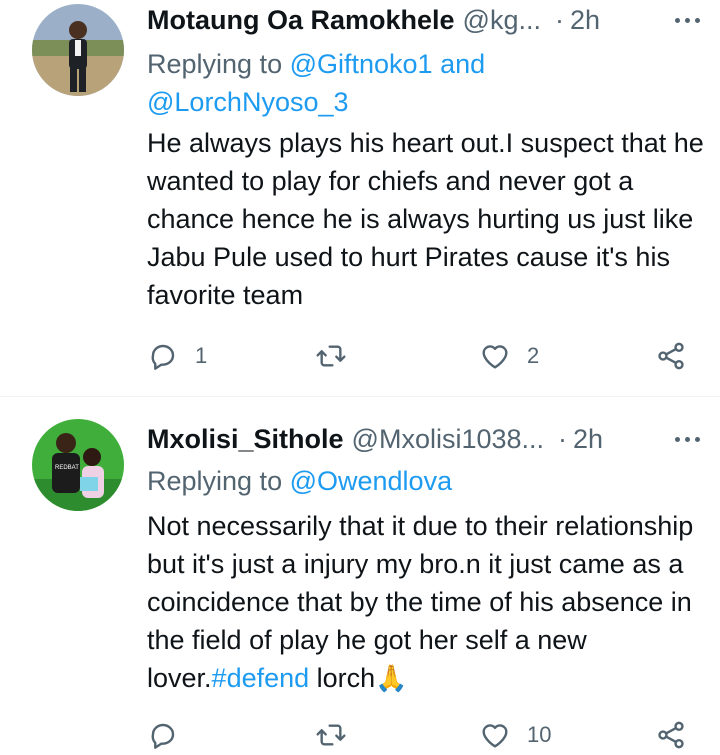  Describe the element at coordinates (67, 468) in the screenshot. I see `avatar-shirt-text: REDBAT` at that location.